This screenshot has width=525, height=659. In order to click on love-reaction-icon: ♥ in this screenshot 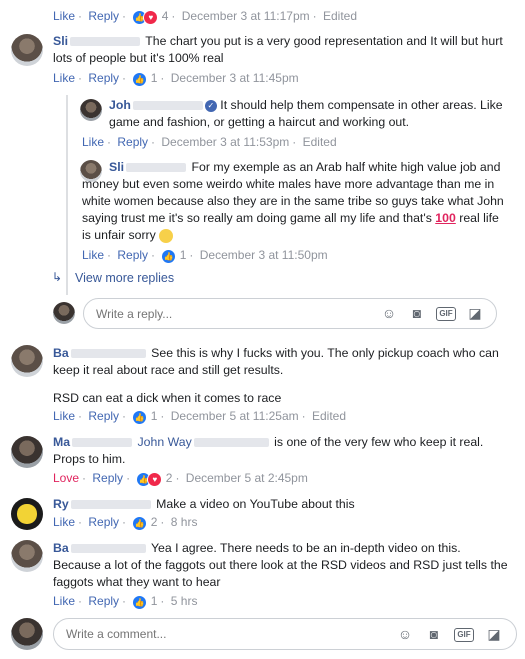, I will do `click(155, 480)`.